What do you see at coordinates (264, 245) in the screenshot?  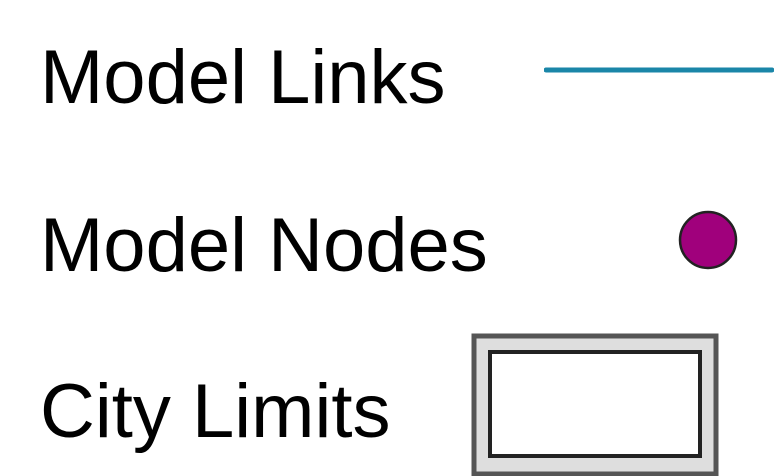 I see `legend-label-model-nodes: Model Nodes` at bounding box center [264, 245].